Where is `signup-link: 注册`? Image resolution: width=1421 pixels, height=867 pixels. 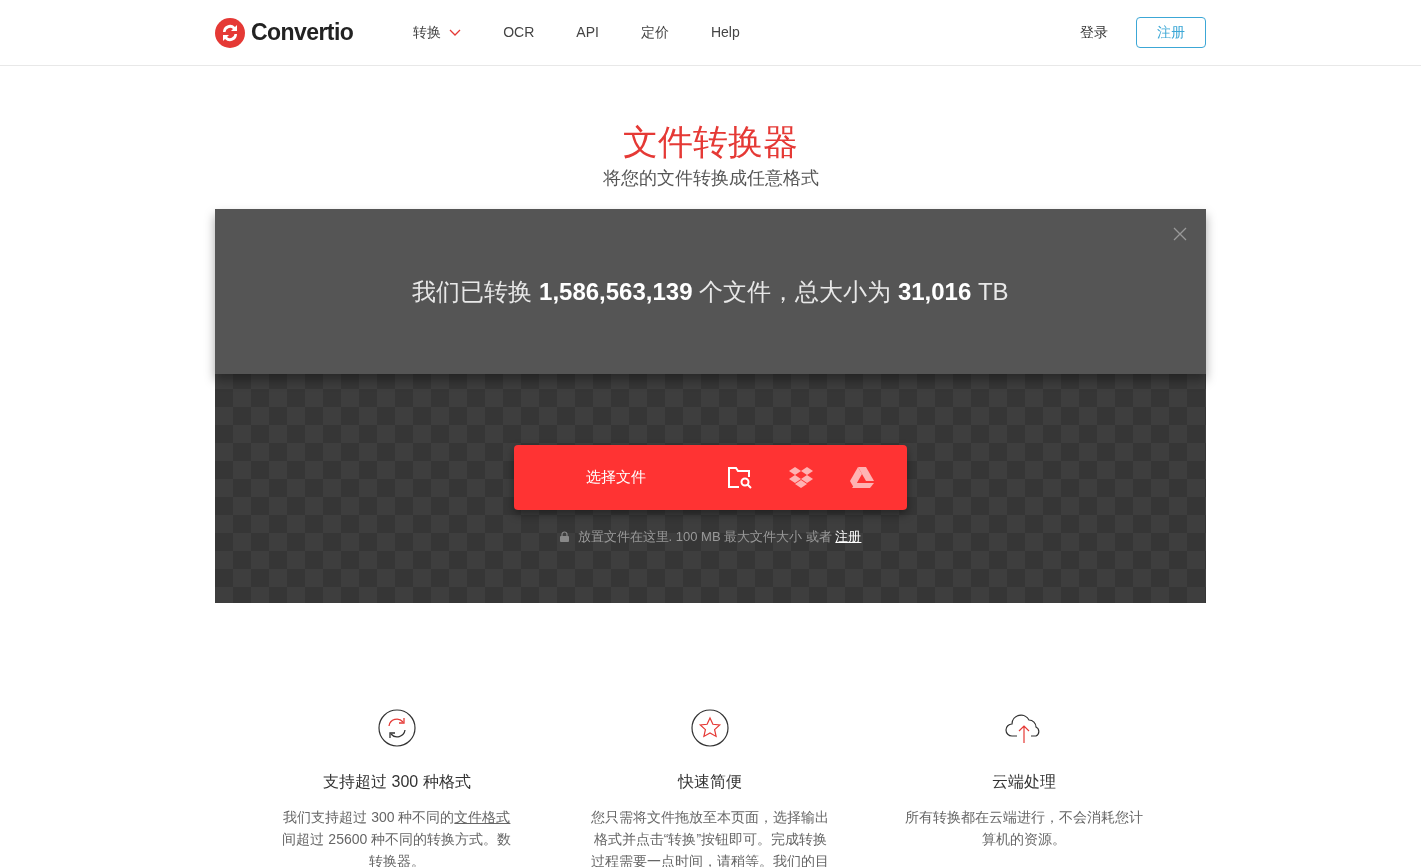
signup-link: 注册 is located at coordinates (848, 536).